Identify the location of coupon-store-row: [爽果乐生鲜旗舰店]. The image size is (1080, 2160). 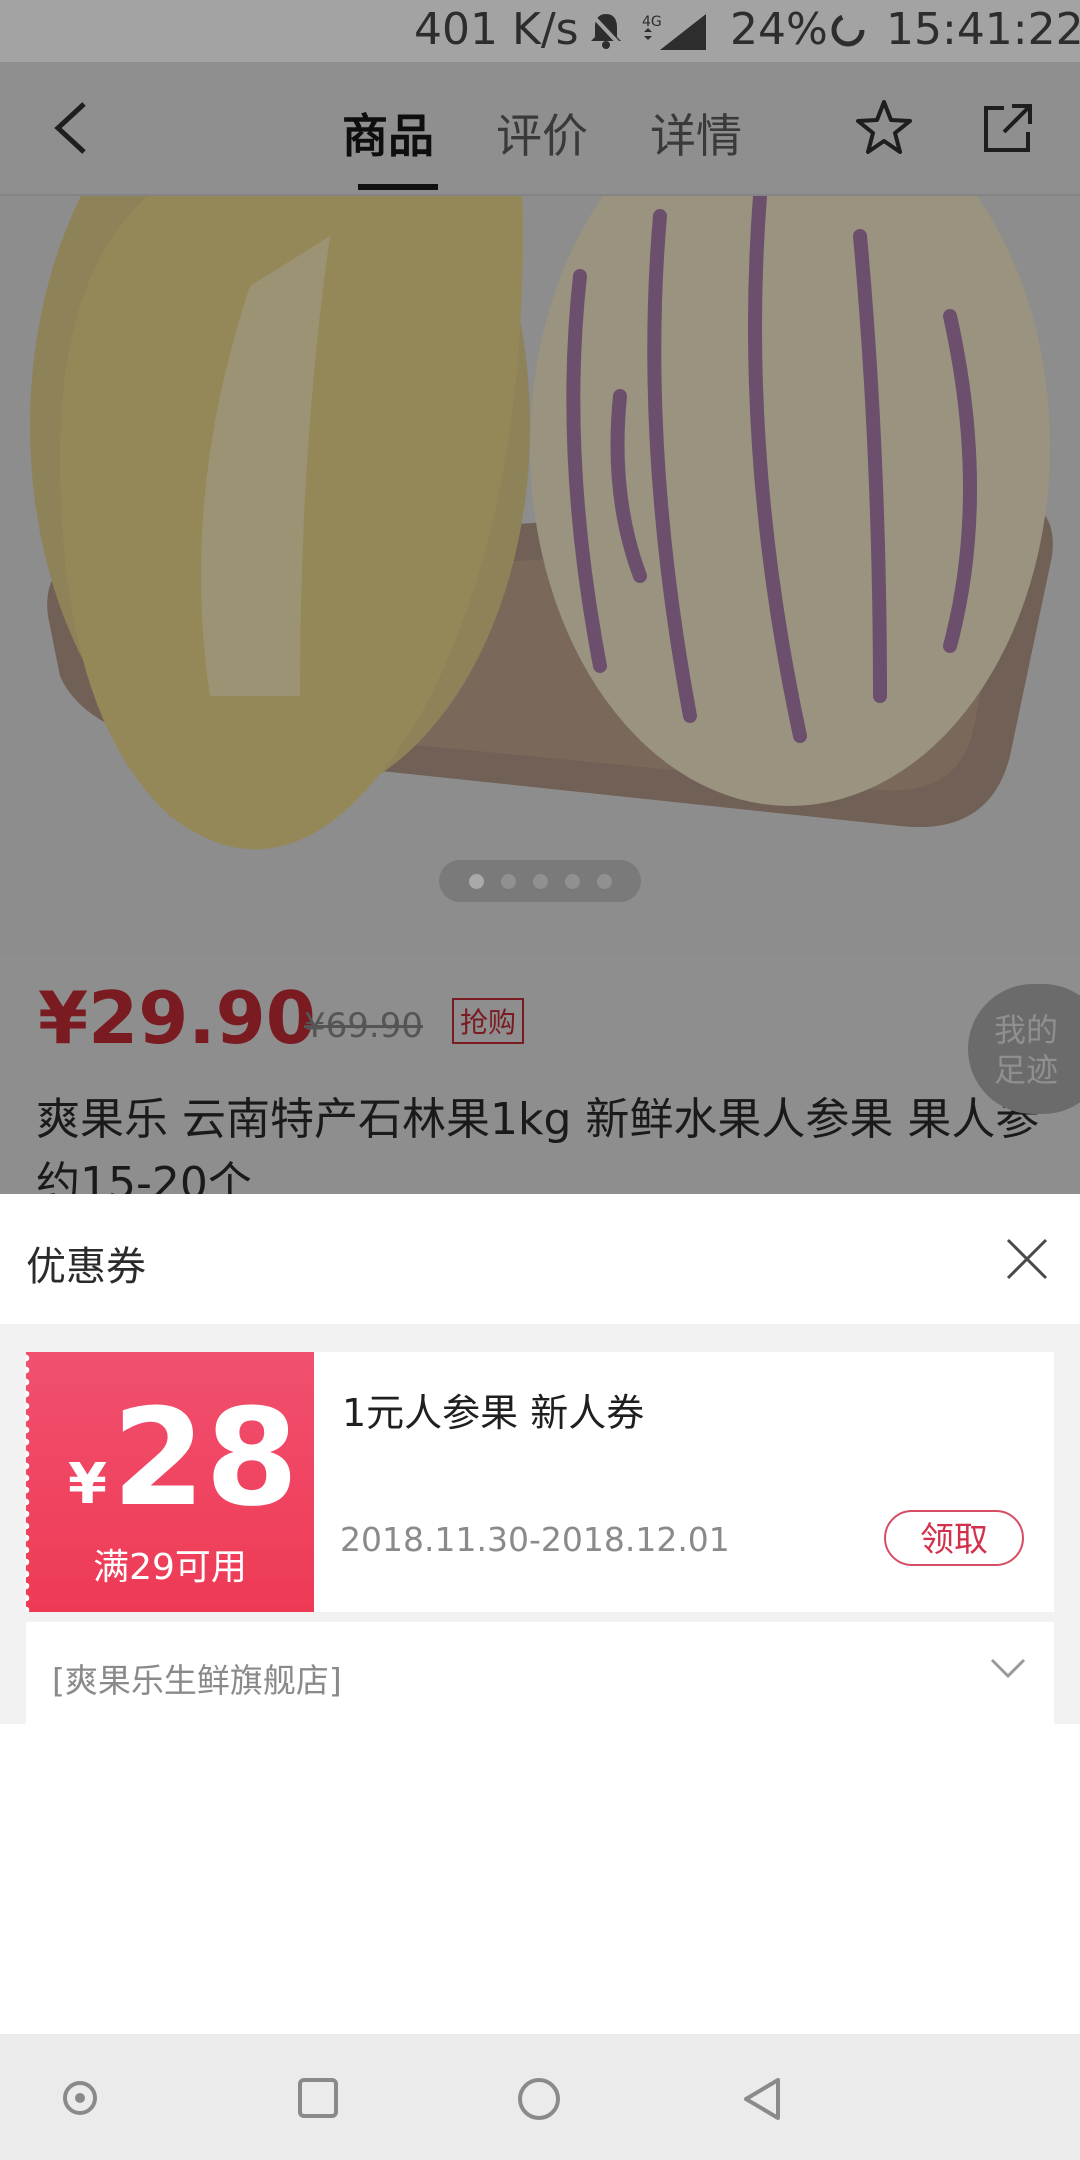
(540, 1673).